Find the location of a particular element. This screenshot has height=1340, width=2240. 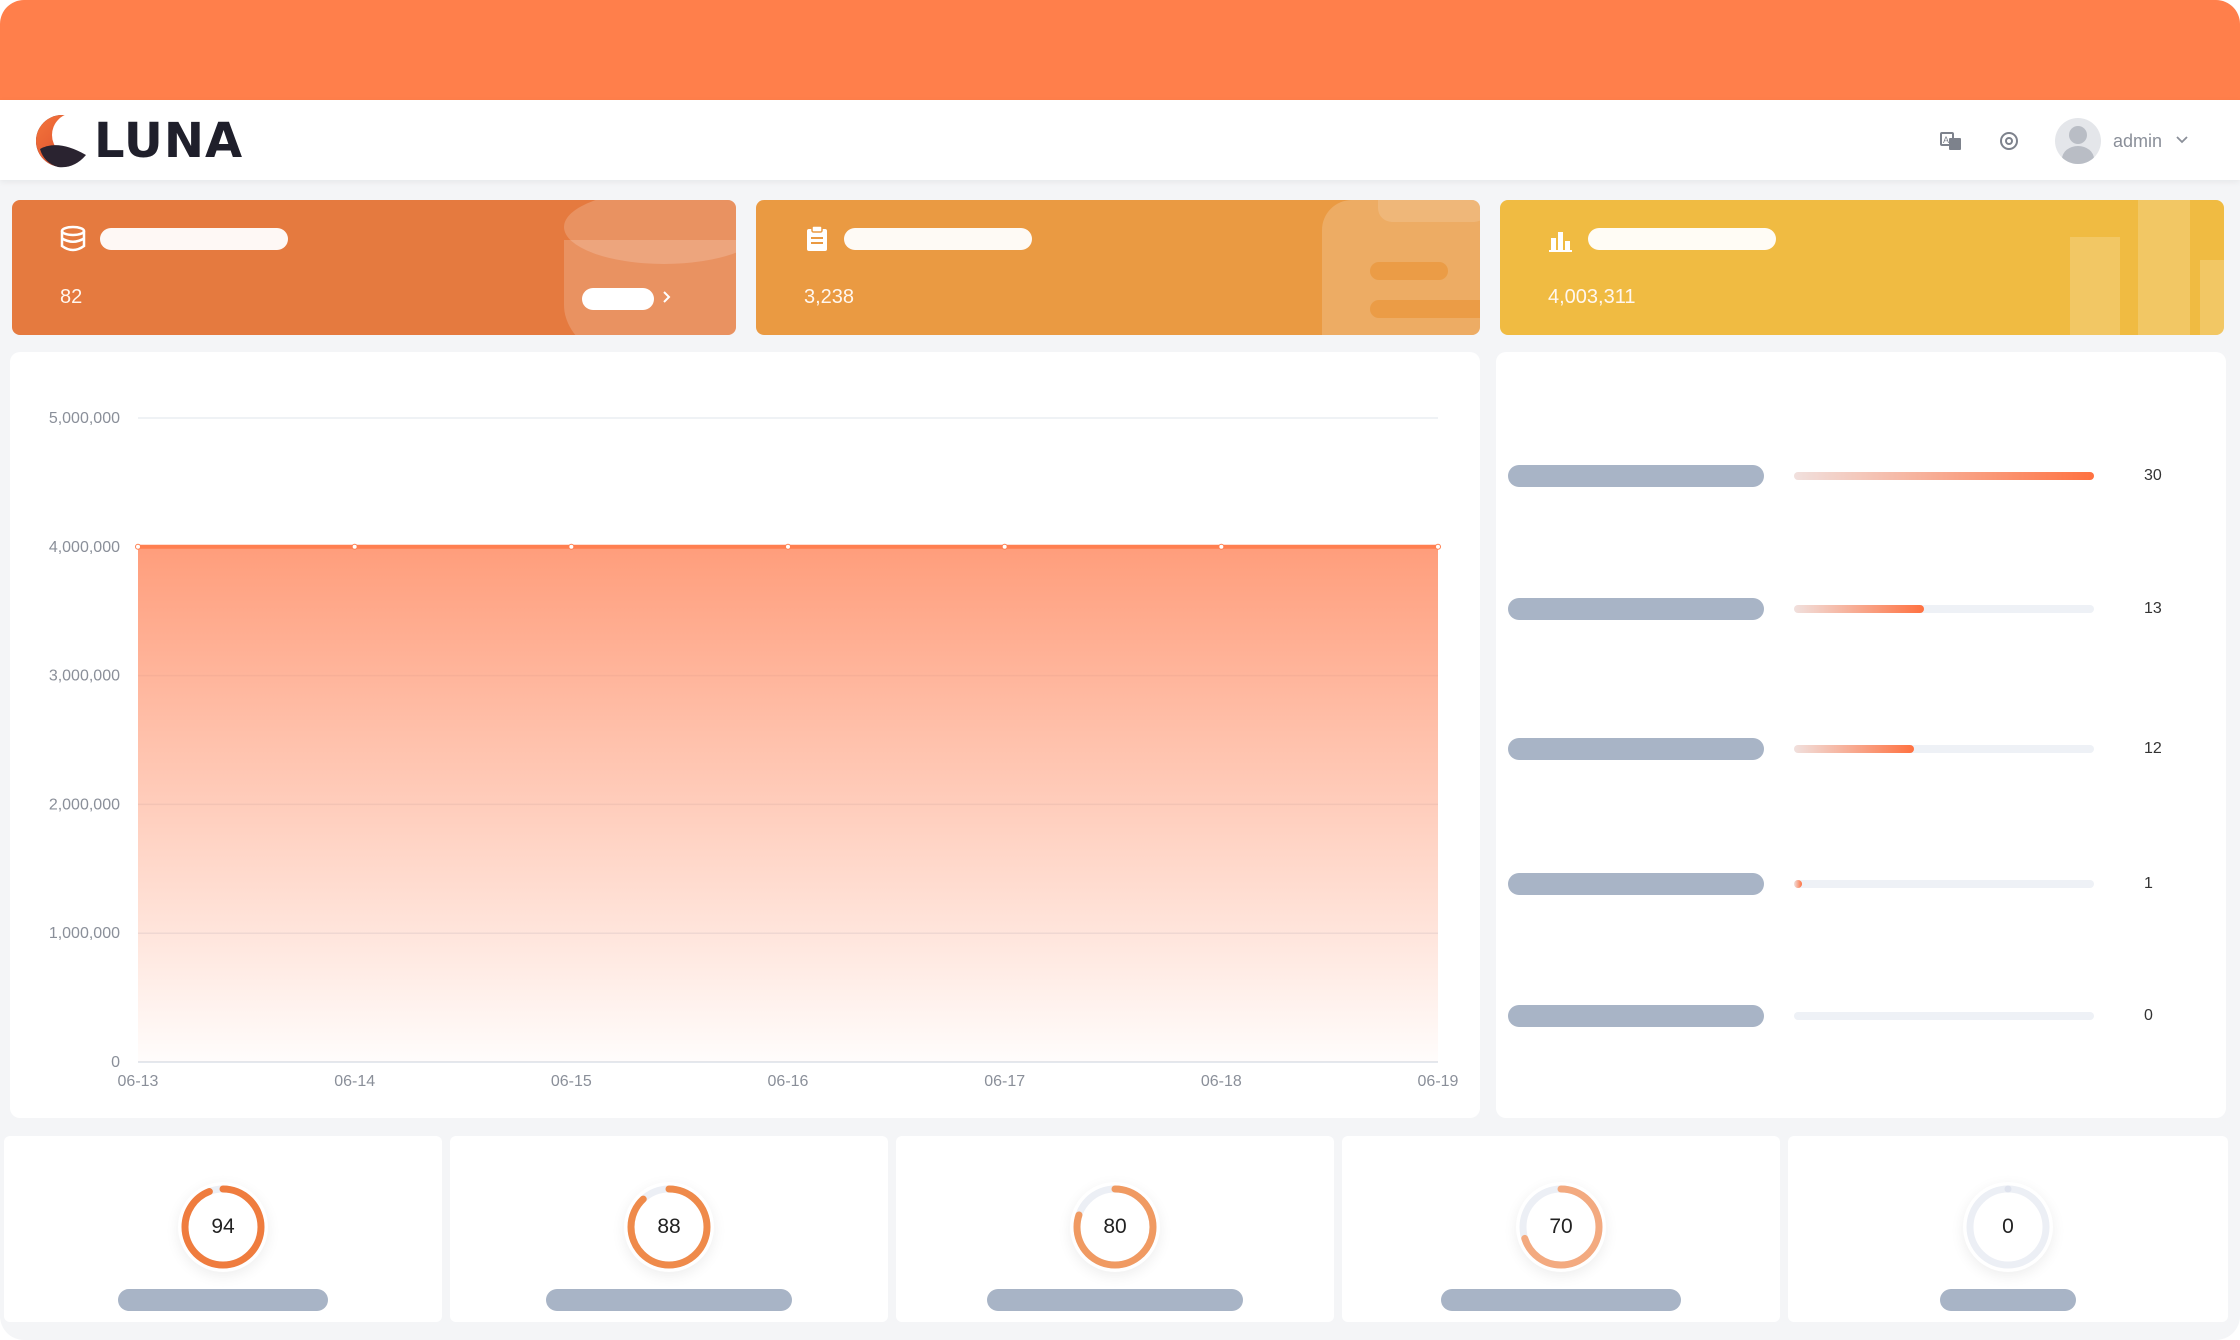

user-name: admin is located at coordinates (2137, 140).